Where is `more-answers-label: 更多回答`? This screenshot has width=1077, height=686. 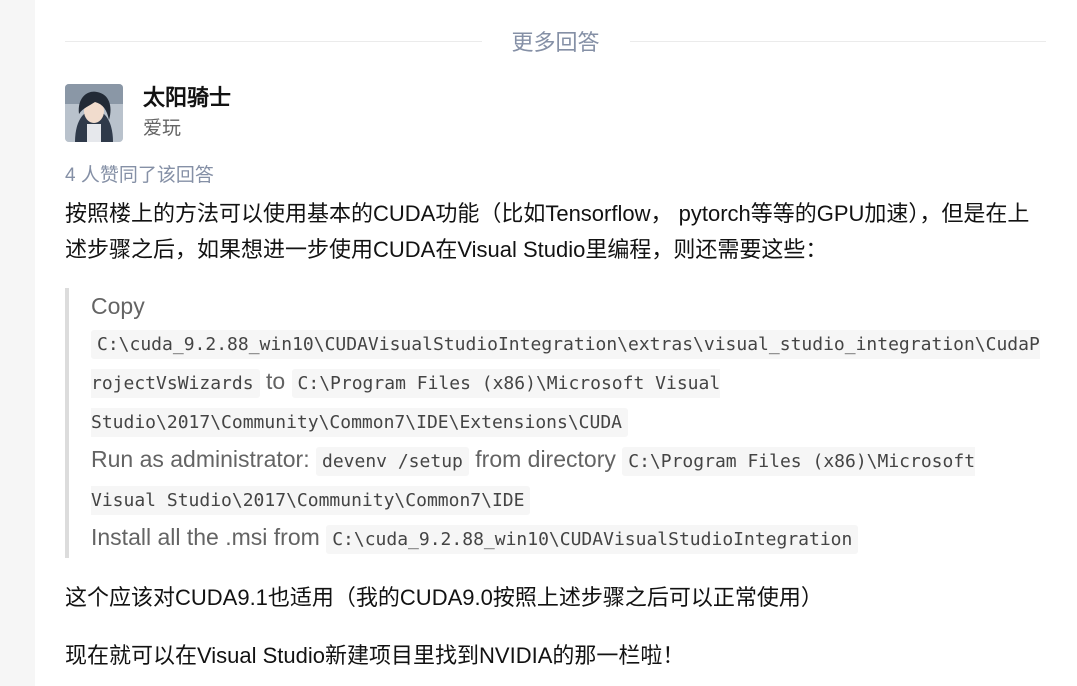
more-answers-label: 更多回答 is located at coordinates (556, 41).